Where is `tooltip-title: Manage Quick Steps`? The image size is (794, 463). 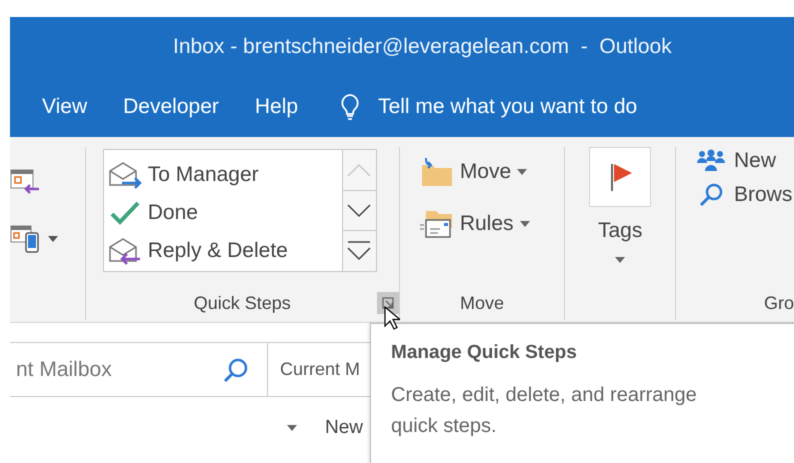 tooltip-title: Manage Quick Steps is located at coordinates (484, 353).